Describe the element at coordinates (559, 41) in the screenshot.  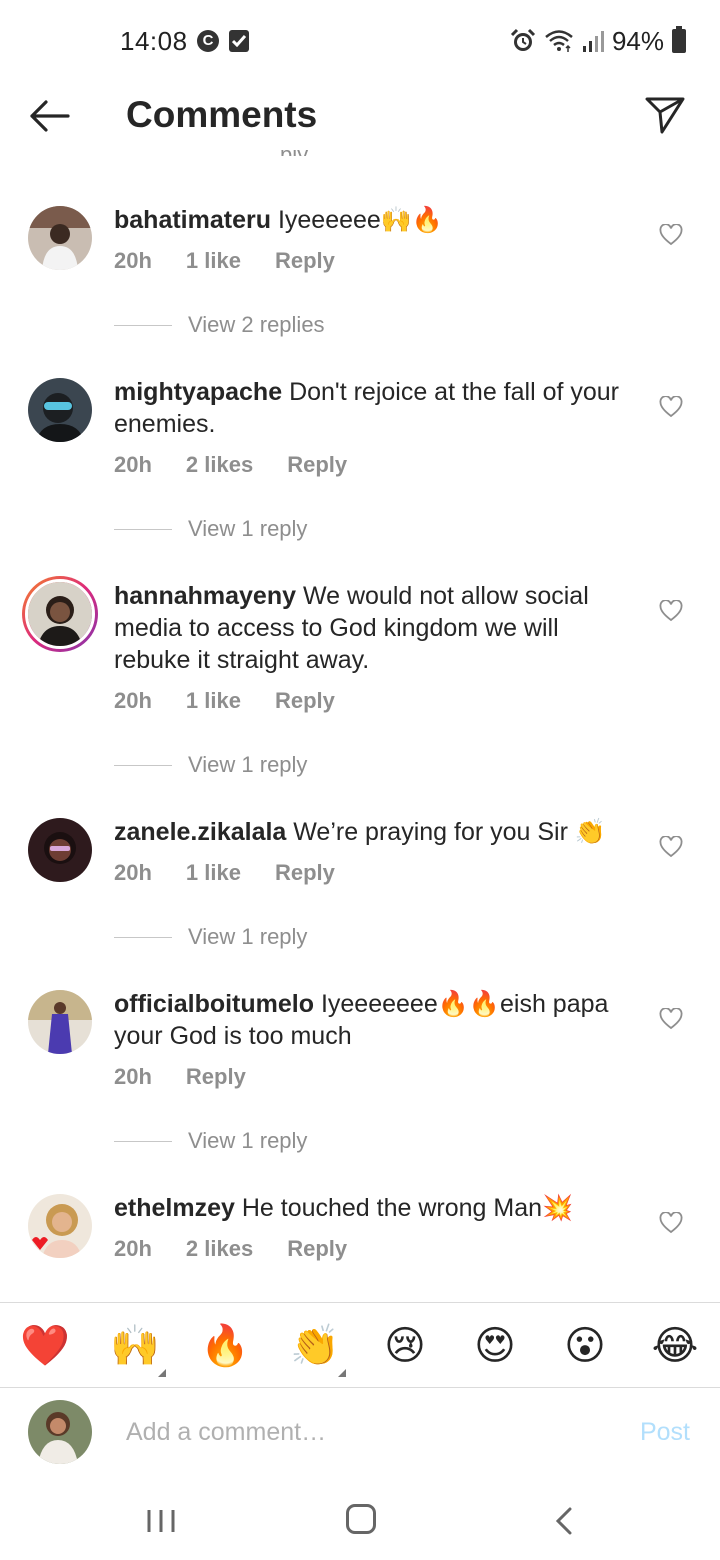
I see `wifi-icon` at that location.